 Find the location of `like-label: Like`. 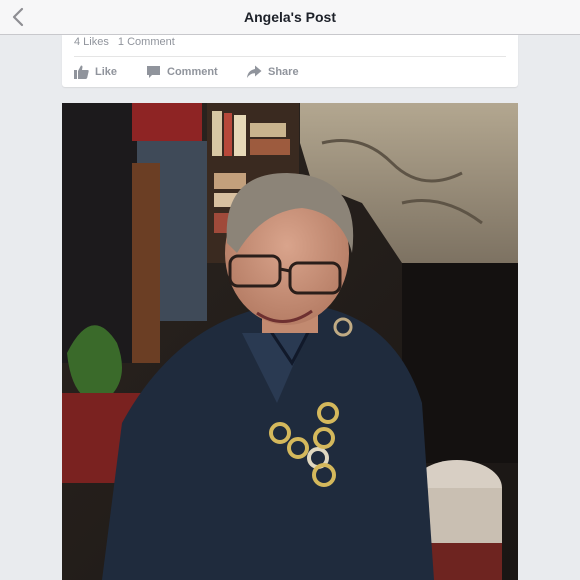

like-label: Like is located at coordinates (106, 72).